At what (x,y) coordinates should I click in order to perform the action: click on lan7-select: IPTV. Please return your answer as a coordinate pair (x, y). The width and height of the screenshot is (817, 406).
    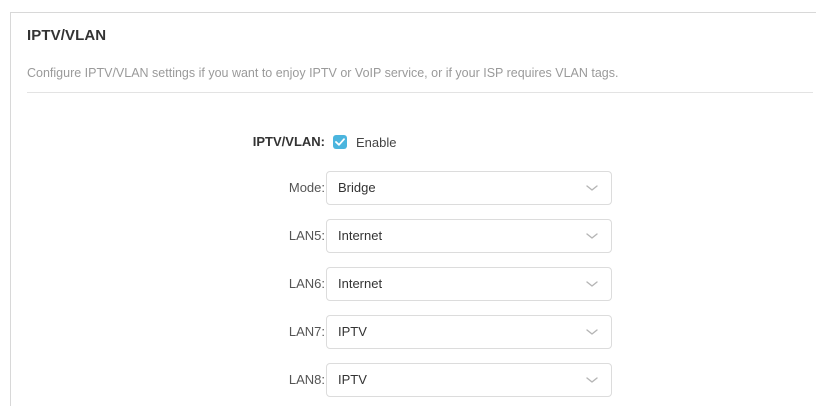
    Looking at the image, I should click on (469, 332).